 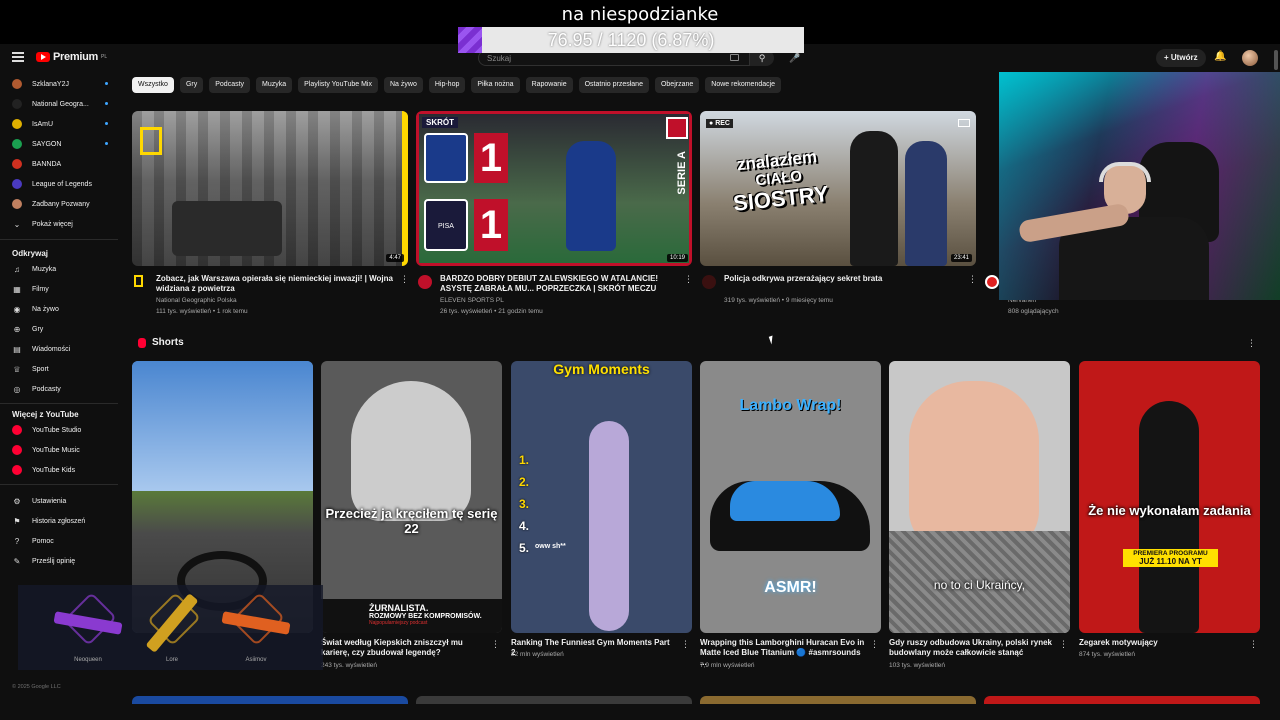 I want to click on filter-chip: Ostatnio przesłane, so click(x=613, y=85).